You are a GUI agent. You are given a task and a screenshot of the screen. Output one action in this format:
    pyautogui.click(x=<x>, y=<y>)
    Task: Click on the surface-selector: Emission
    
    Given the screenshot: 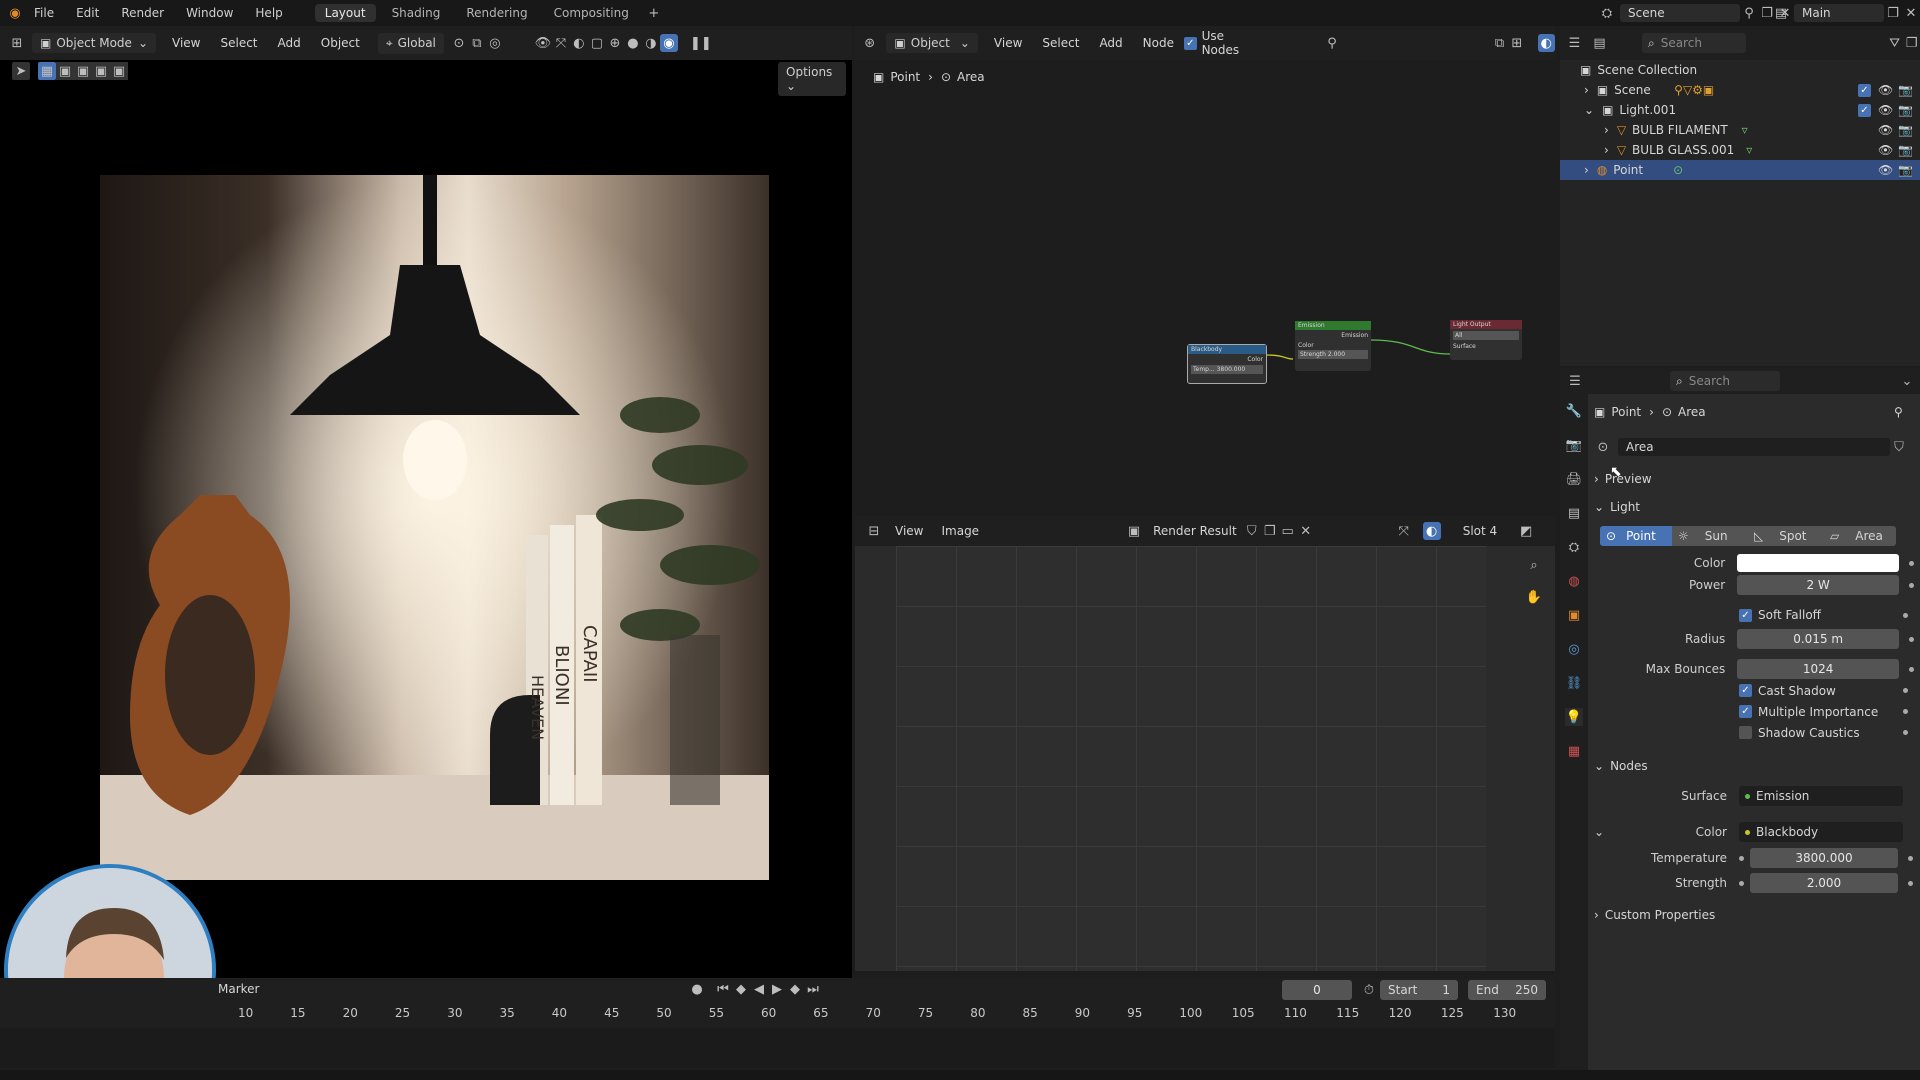 What is the action you would take?
    pyautogui.click(x=1821, y=796)
    